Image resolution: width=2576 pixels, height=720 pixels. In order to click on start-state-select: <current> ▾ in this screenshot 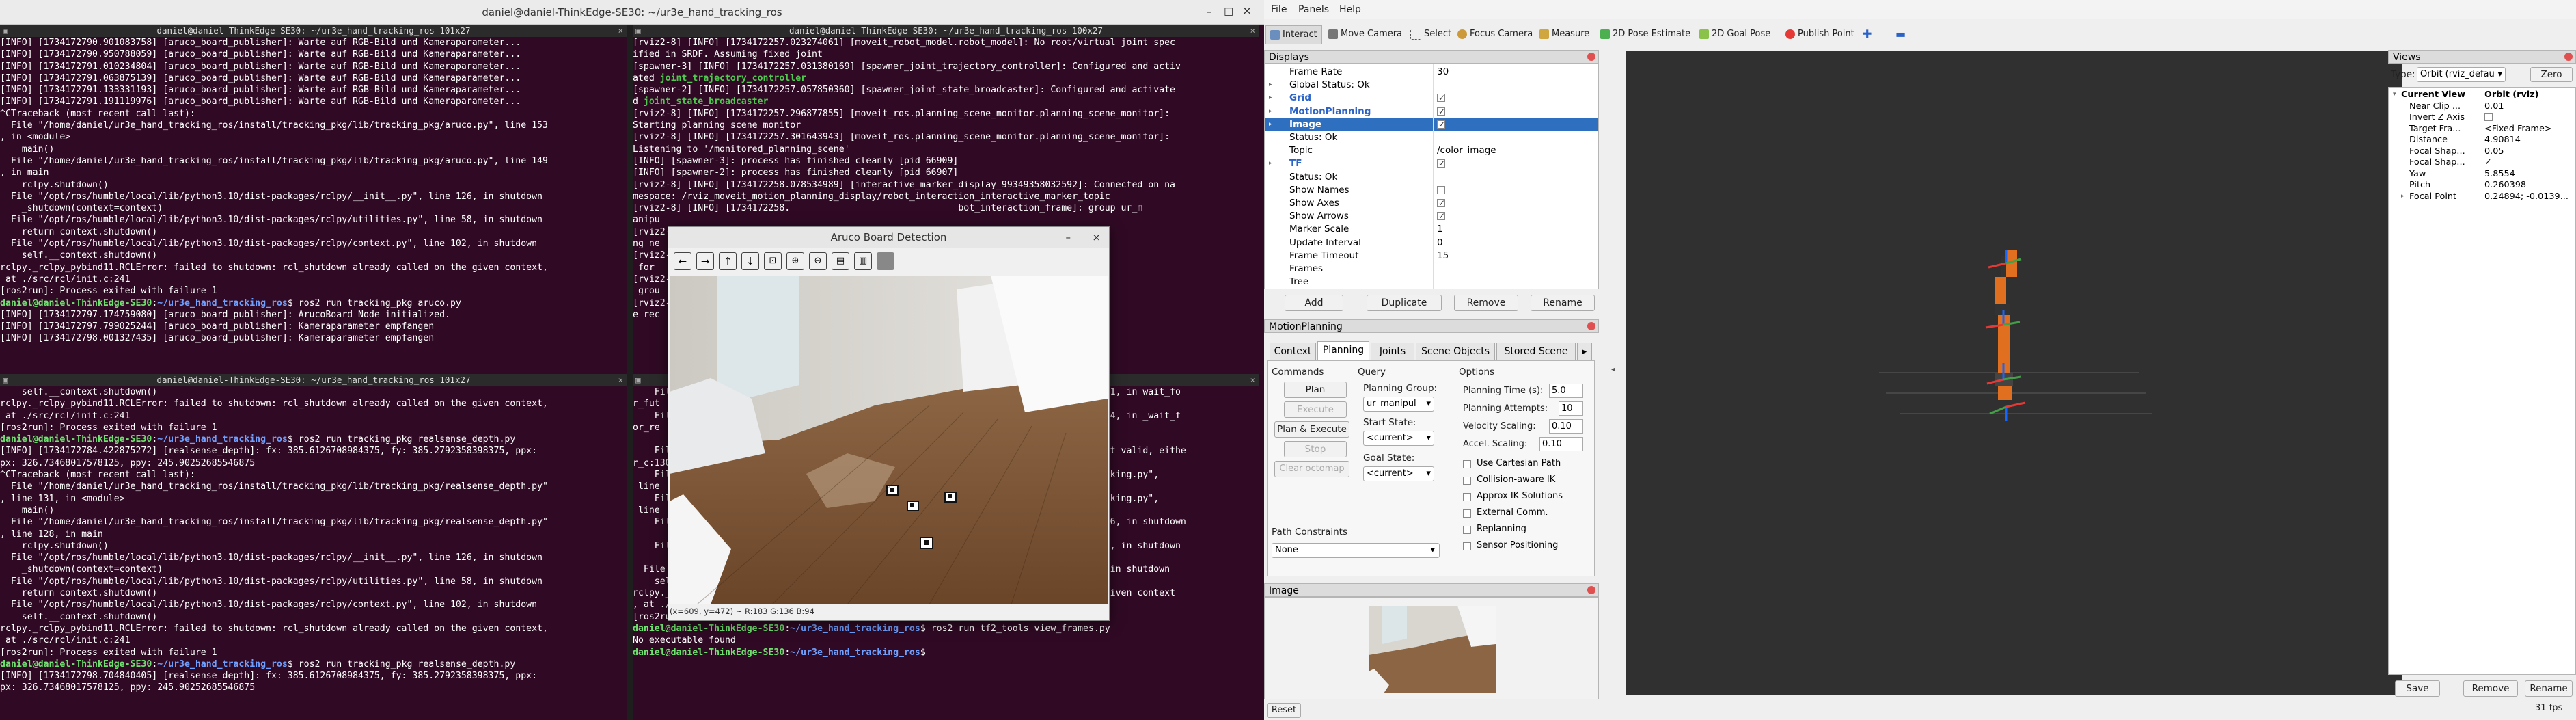, I will do `click(1398, 438)`.